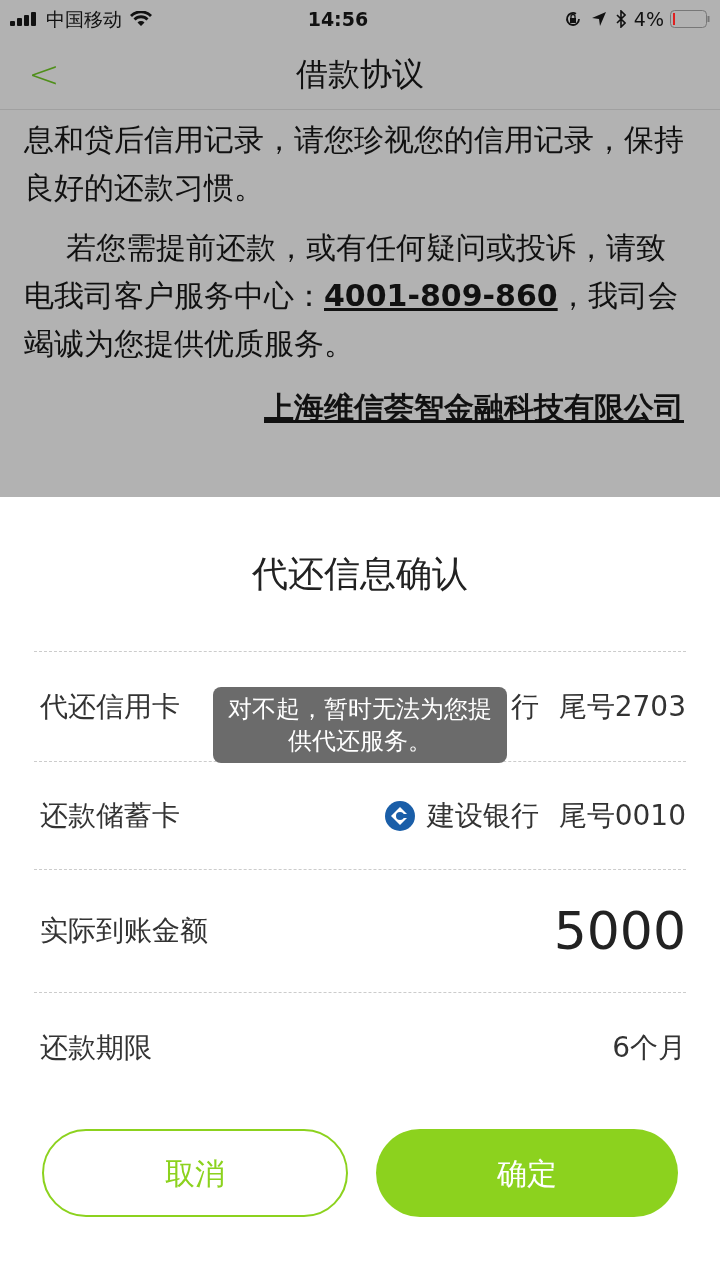  I want to click on back-button: <, so click(44, 73).